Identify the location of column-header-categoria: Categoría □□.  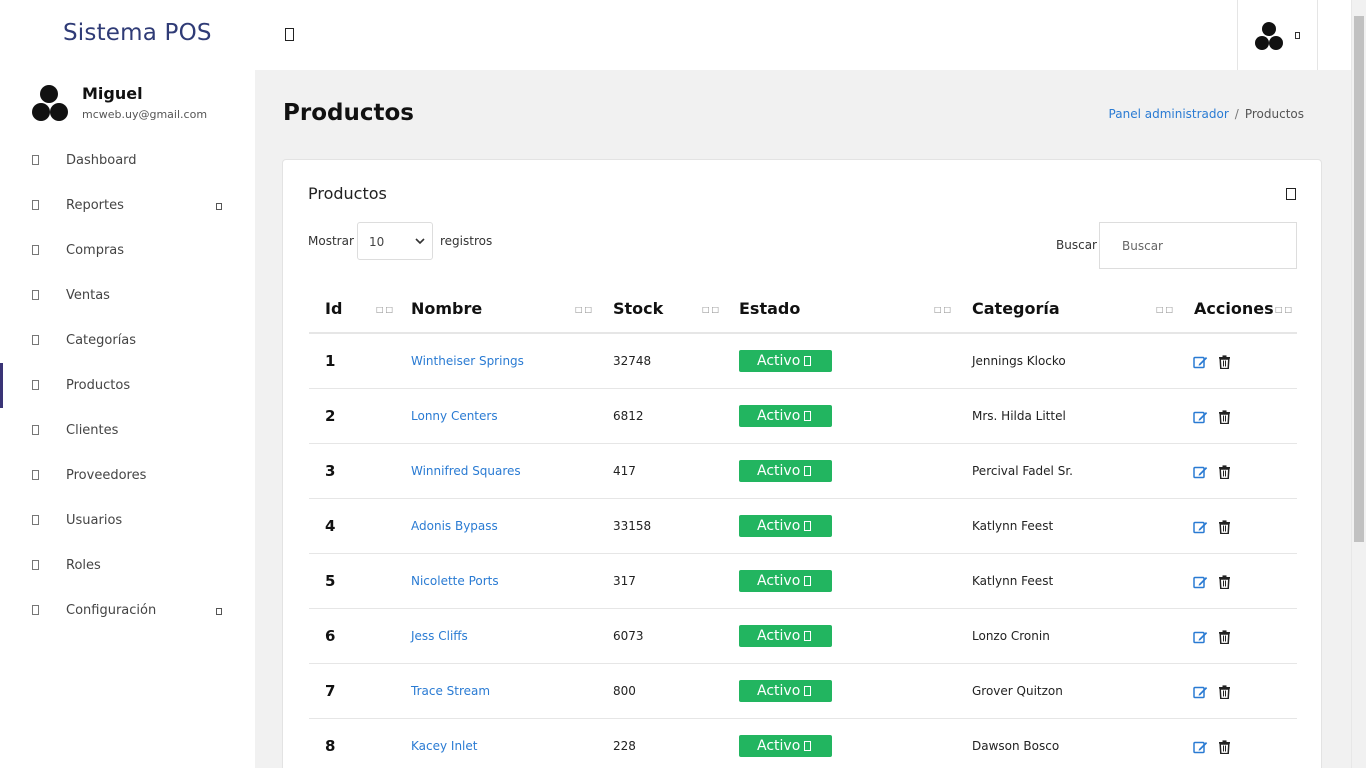
(1067, 311).